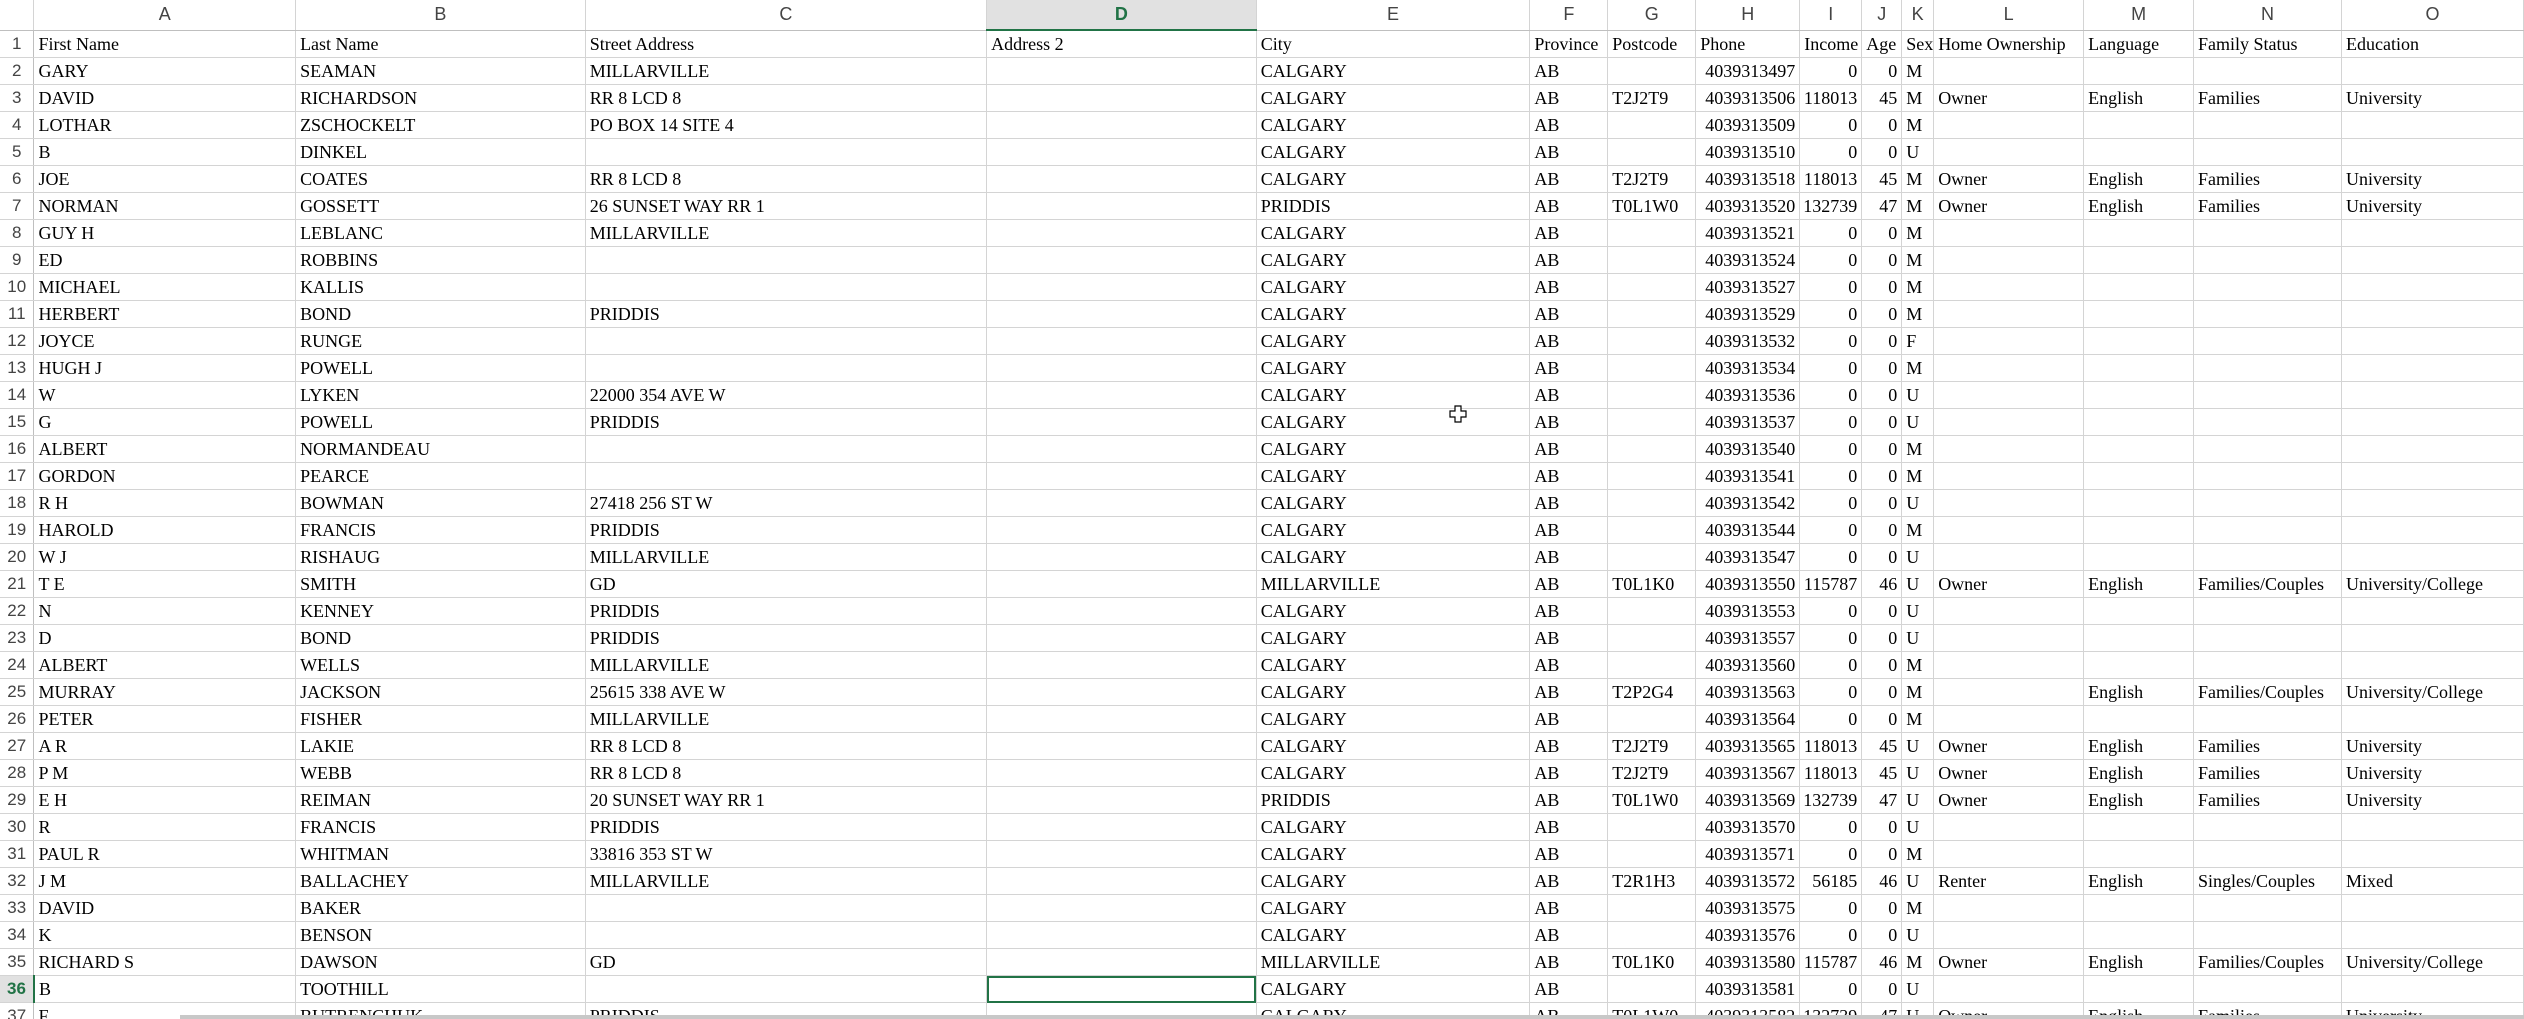  Describe the element at coordinates (1393, 71) in the screenshot. I see `cell-E2: CALGARY` at that location.